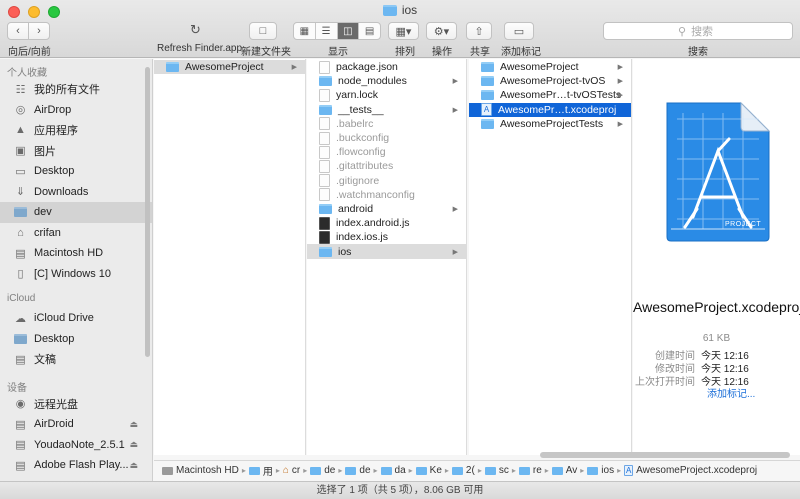  I want to click on file-row: AwesomeProjectTests ▶, so click(550, 124).